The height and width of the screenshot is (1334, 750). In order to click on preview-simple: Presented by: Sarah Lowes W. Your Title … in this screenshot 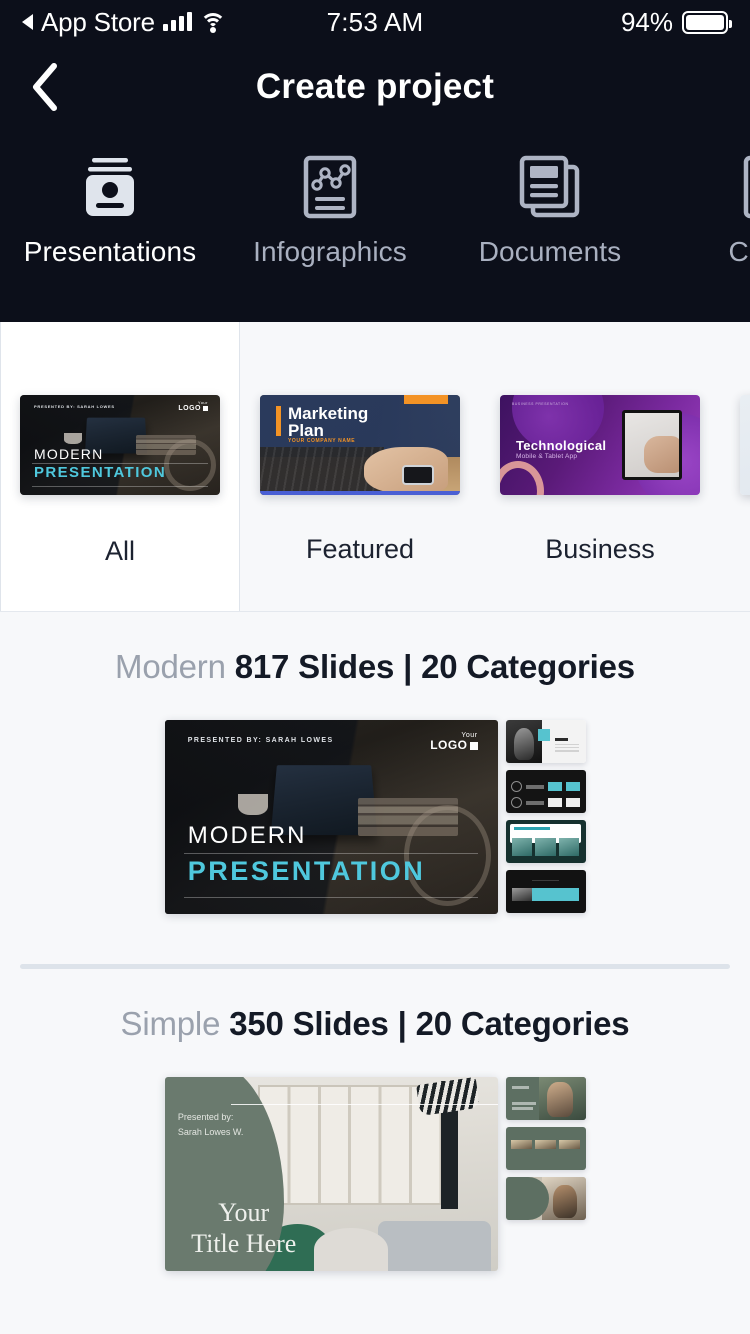, I will do `click(375, 1174)`.